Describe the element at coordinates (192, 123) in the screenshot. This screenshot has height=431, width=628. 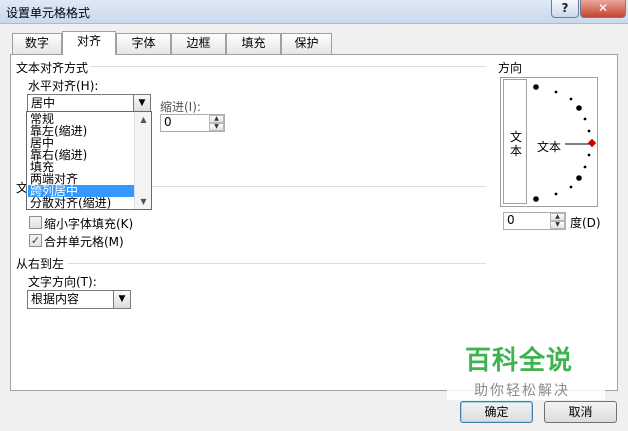
I see `indent-field: 0 ▲ ▼` at that location.